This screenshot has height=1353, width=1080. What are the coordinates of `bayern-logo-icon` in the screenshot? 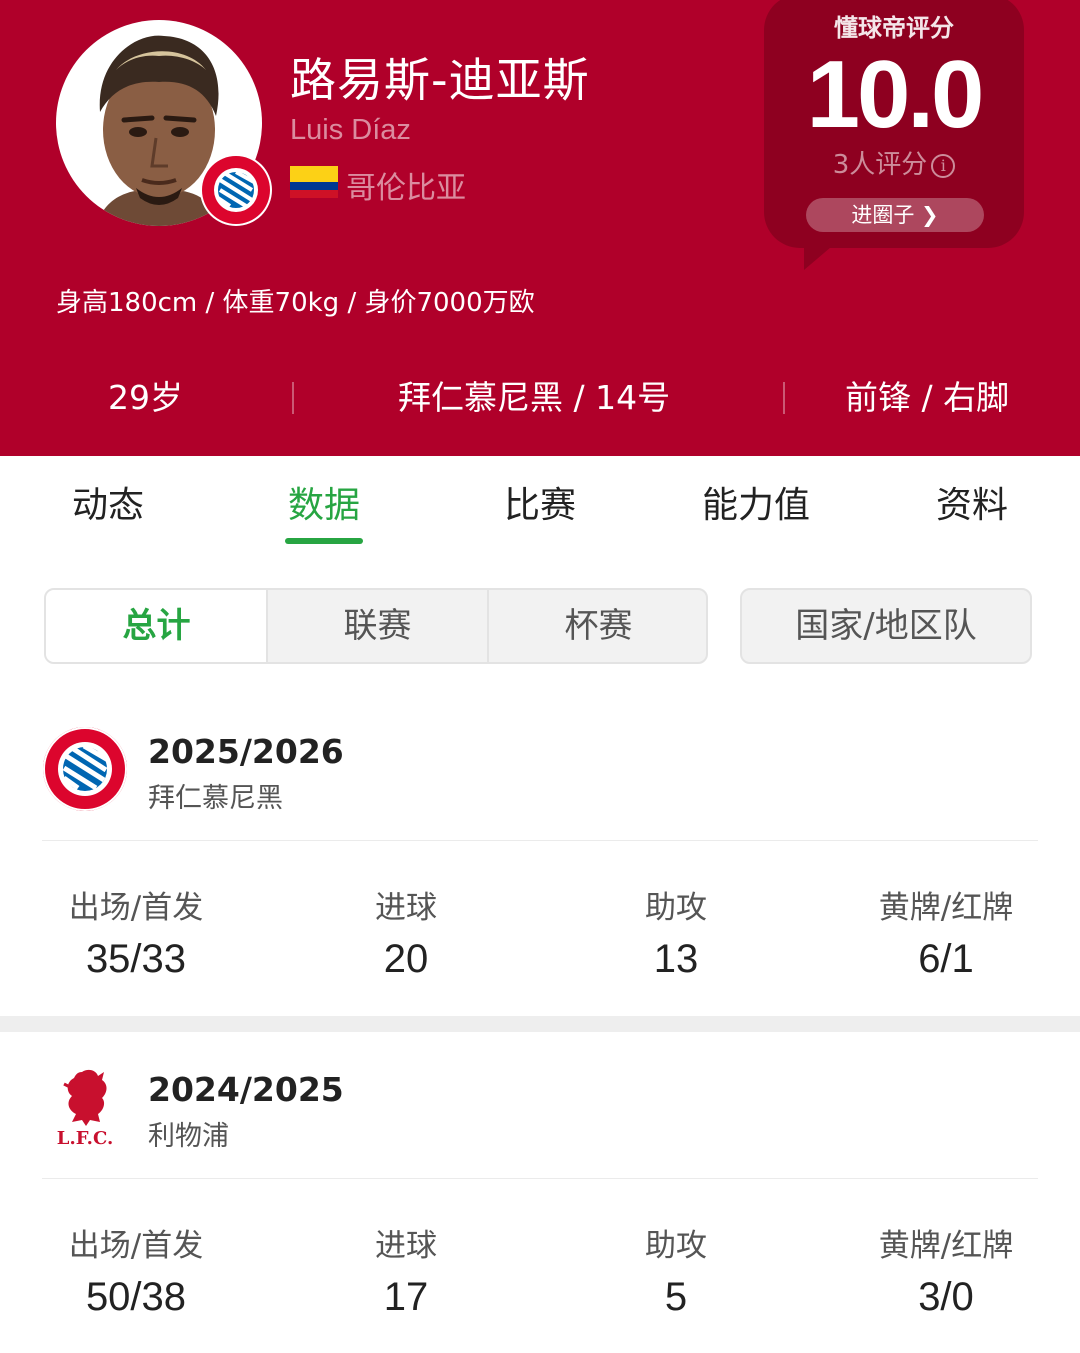 It's located at (85, 769).